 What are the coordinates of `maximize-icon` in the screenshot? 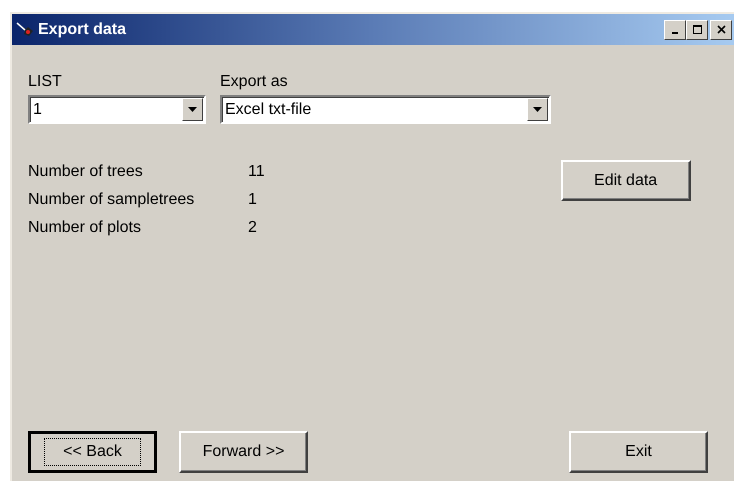 It's located at (697, 29).